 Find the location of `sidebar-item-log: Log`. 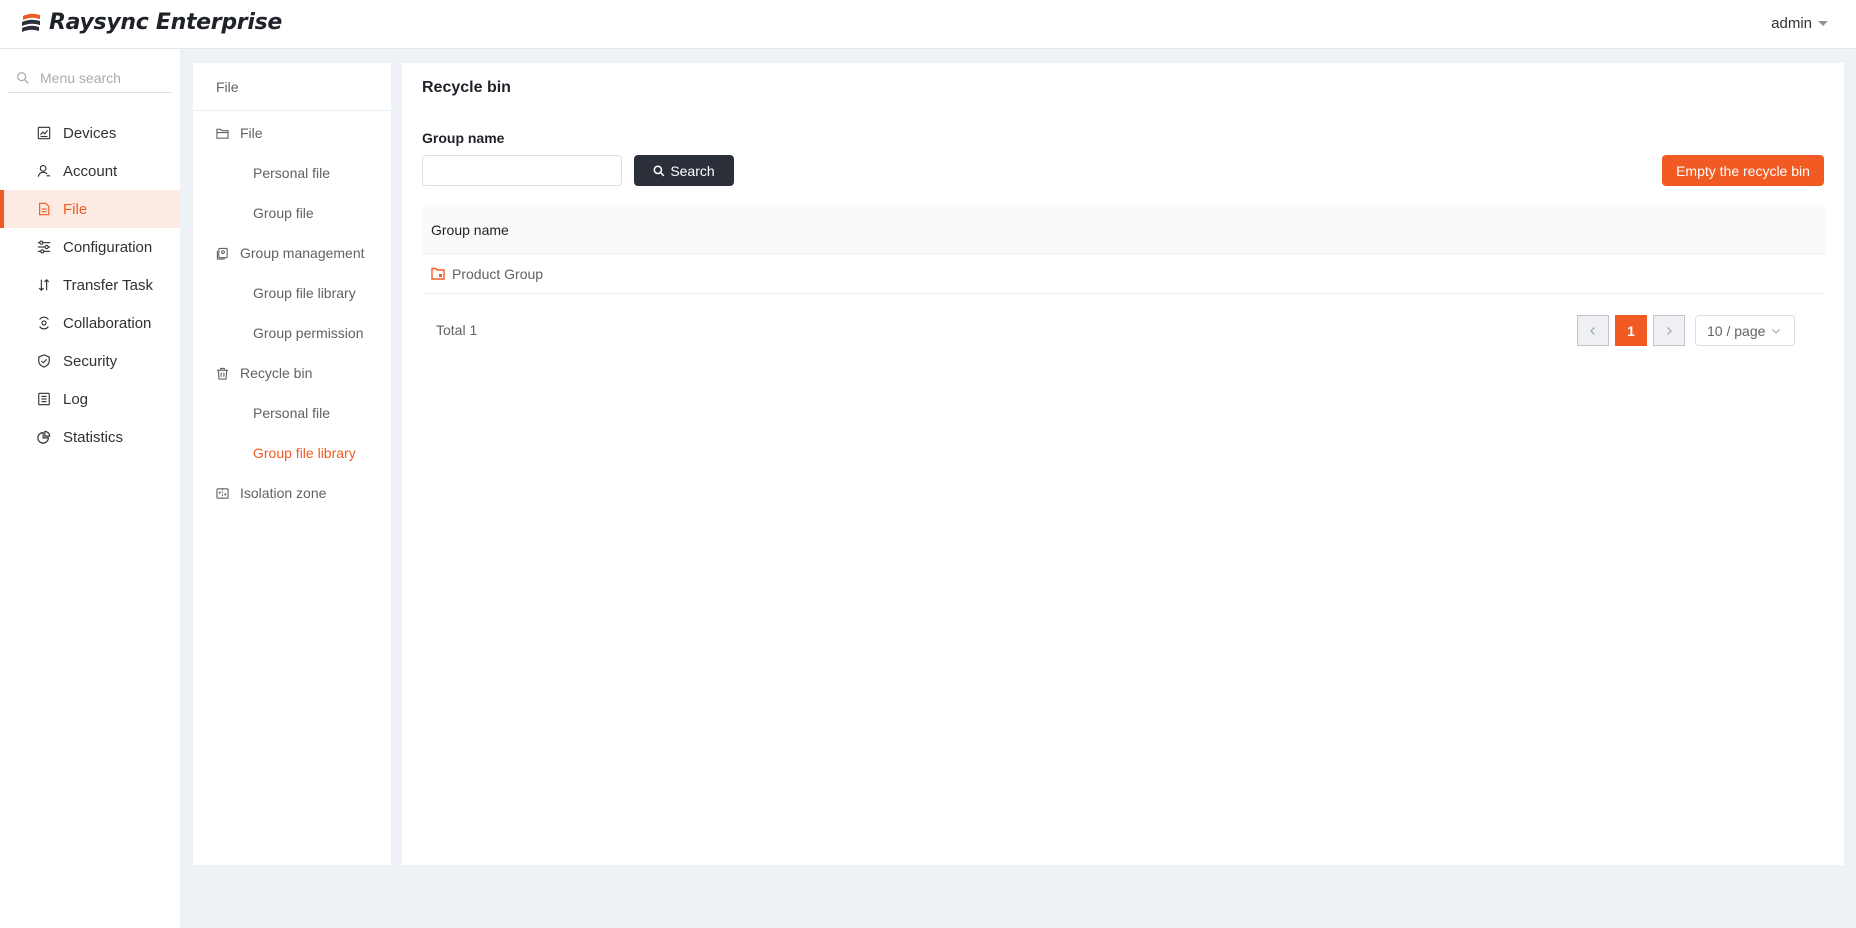

sidebar-item-log: Log is located at coordinates (90, 399).